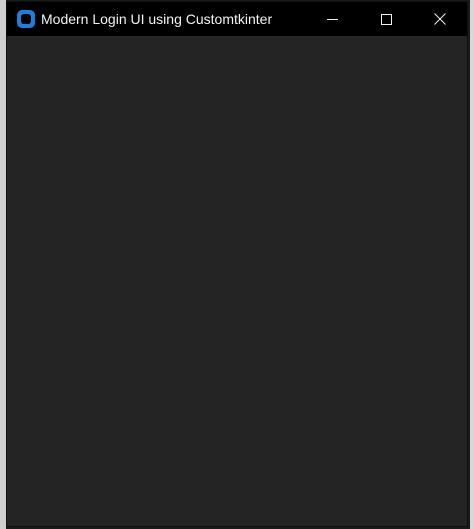  I want to click on close-button, so click(440, 19).